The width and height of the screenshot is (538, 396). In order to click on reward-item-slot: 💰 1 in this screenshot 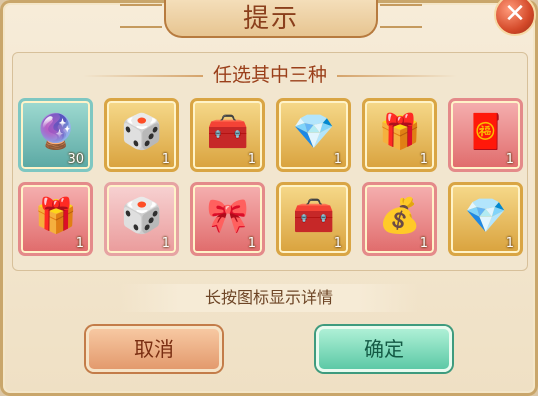, I will do `click(399, 219)`.